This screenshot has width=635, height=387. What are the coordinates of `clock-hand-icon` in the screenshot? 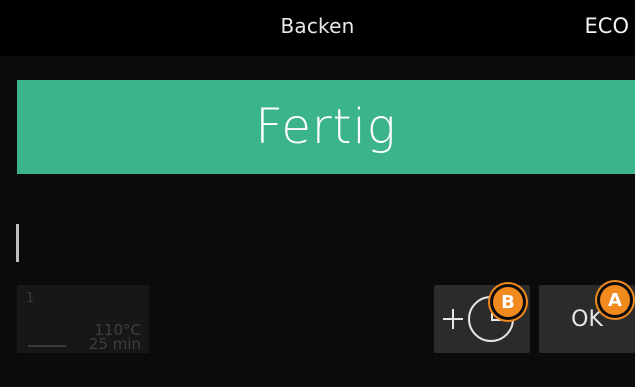 It's located at (496, 320).